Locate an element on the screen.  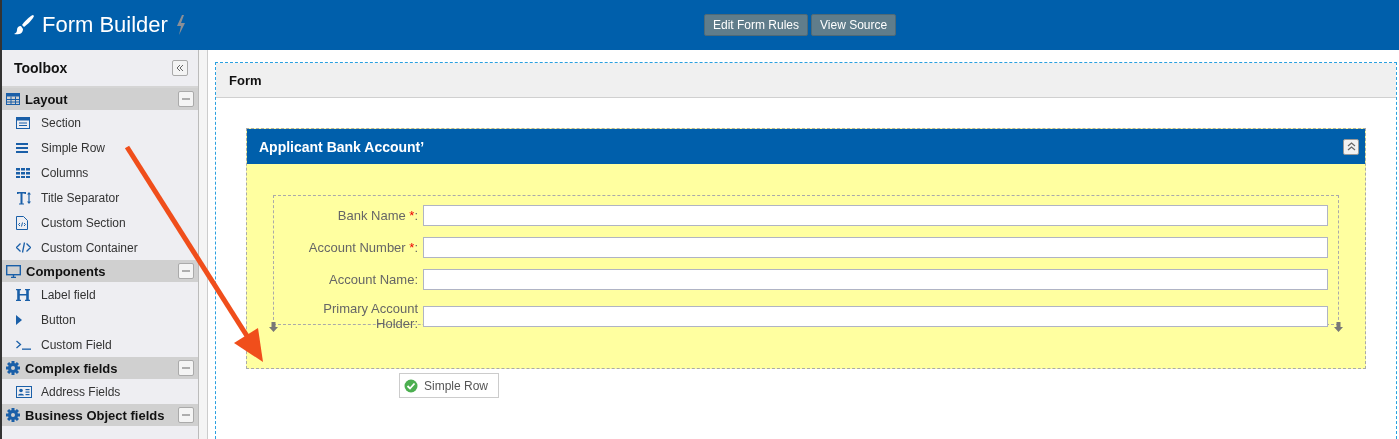
toolbox-group-header: Complex fields is located at coordinates (100, 368).